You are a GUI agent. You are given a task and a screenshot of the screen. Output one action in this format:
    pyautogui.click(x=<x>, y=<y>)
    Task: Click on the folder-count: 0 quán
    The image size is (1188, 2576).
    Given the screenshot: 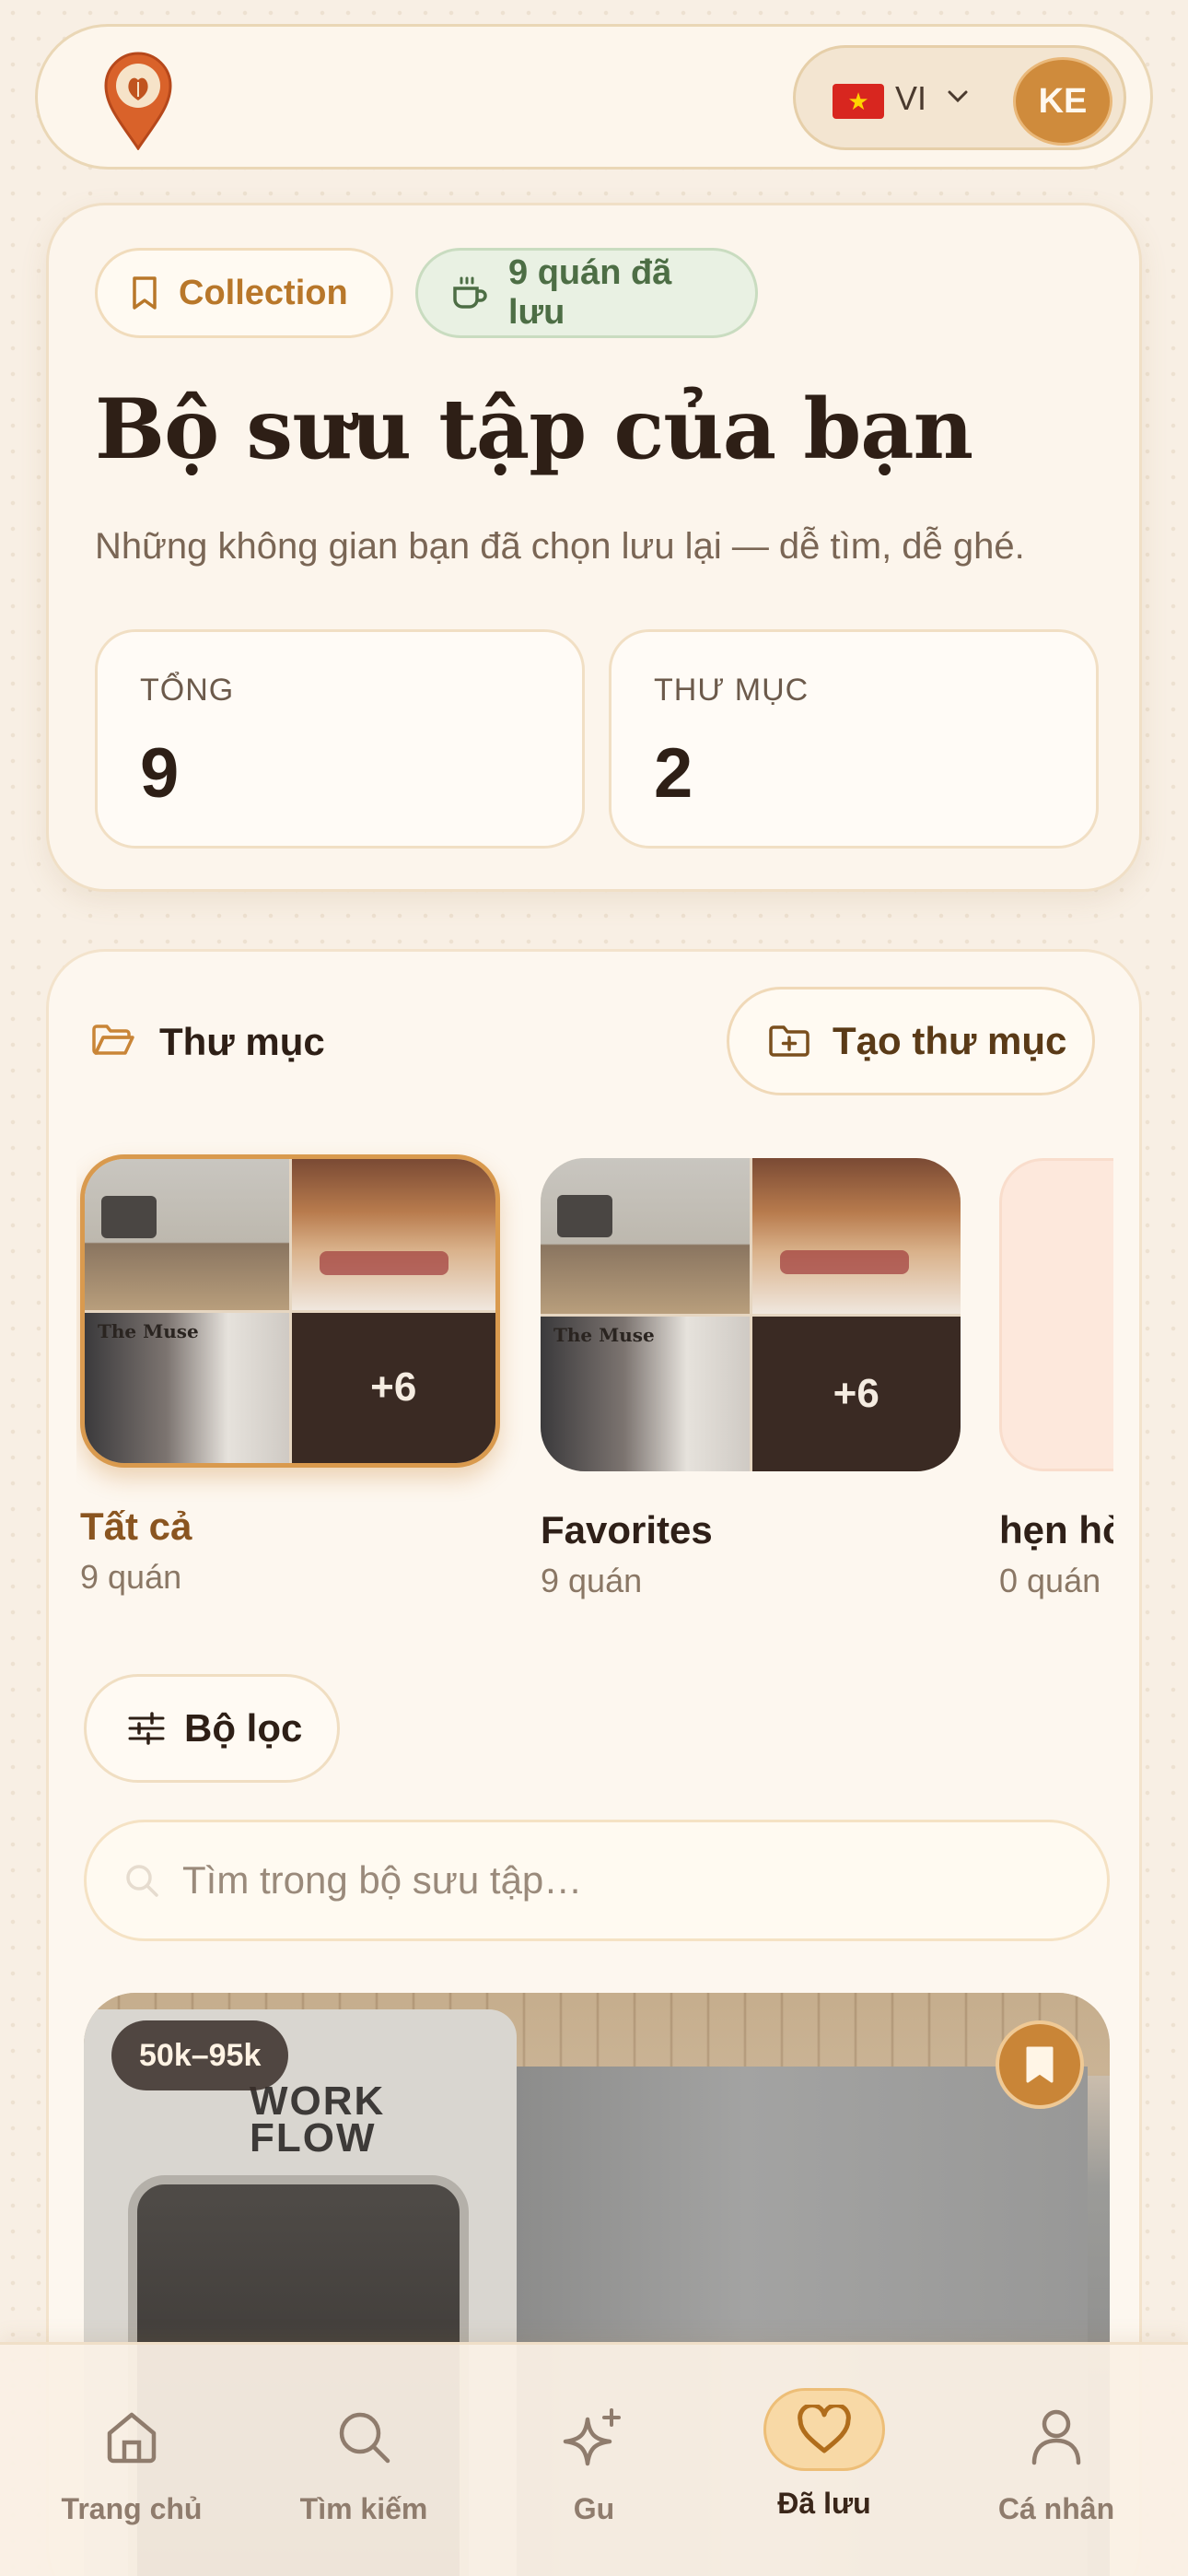 What is the action you would take?
    pyautogui.click(x=1050, y=1580)
    